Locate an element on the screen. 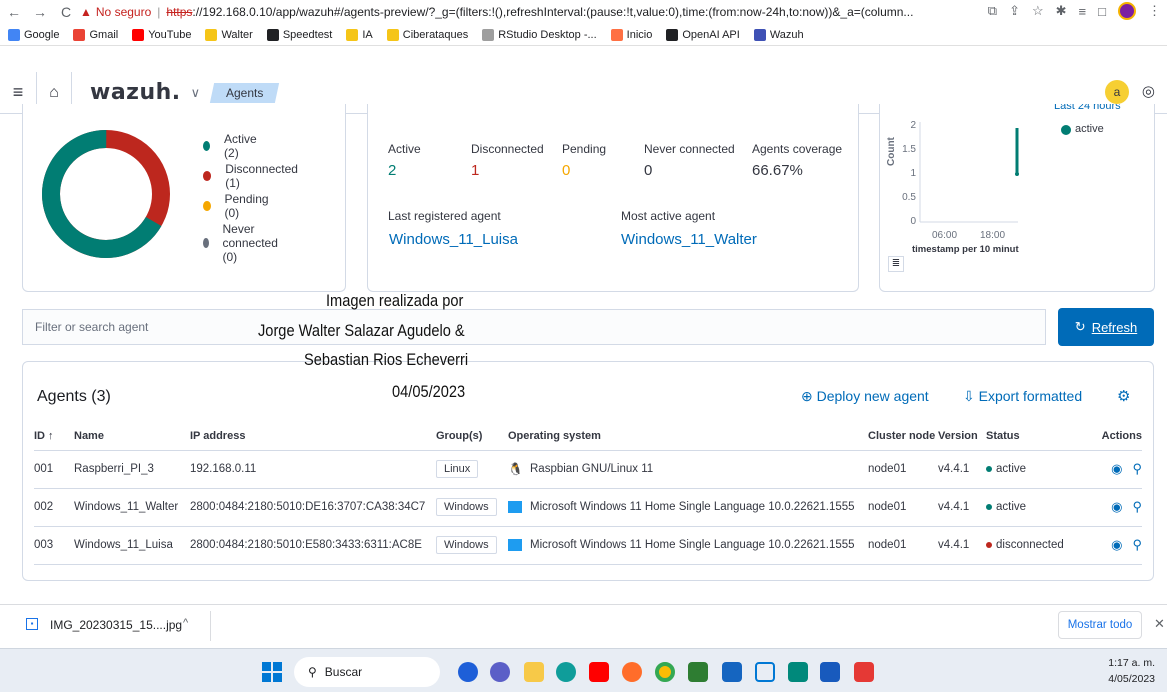 This screenshot has width=1167, height=692. bookmark-item: YouTube is located at coordinates (162, 34).